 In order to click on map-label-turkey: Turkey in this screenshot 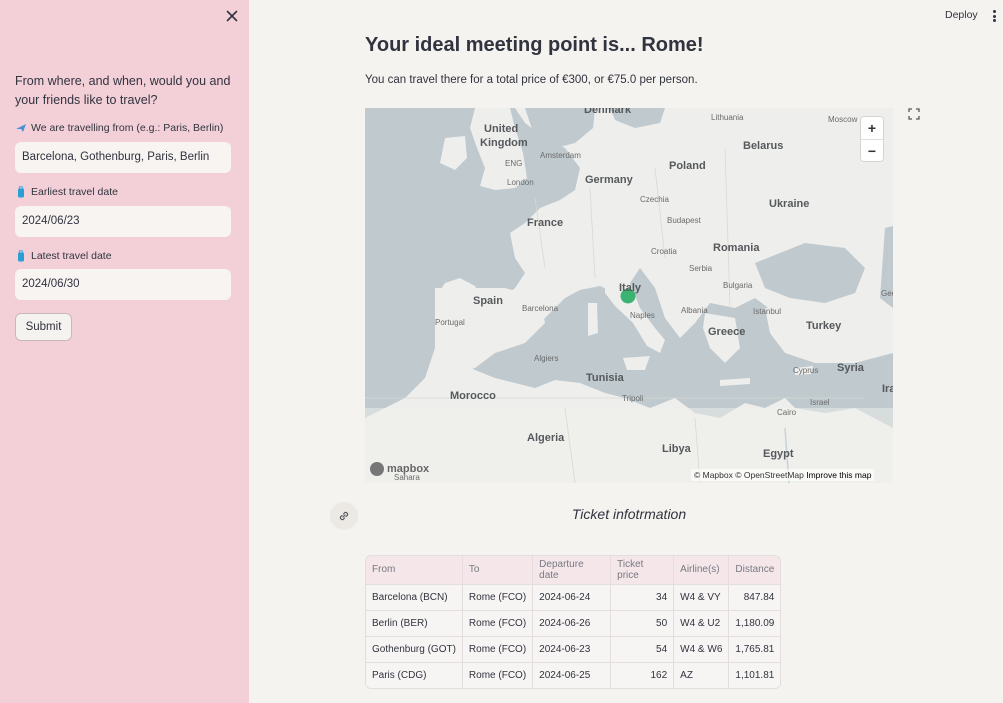, I will do `click(824, 326)`.